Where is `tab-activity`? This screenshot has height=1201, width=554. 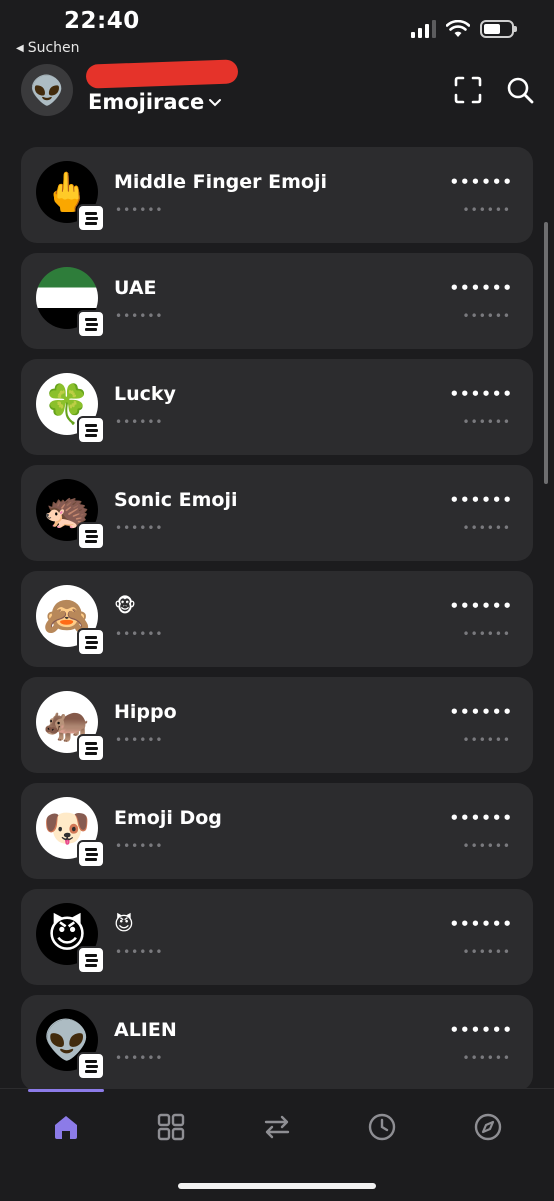
tab-activity is located at coordinates (382, 1127).